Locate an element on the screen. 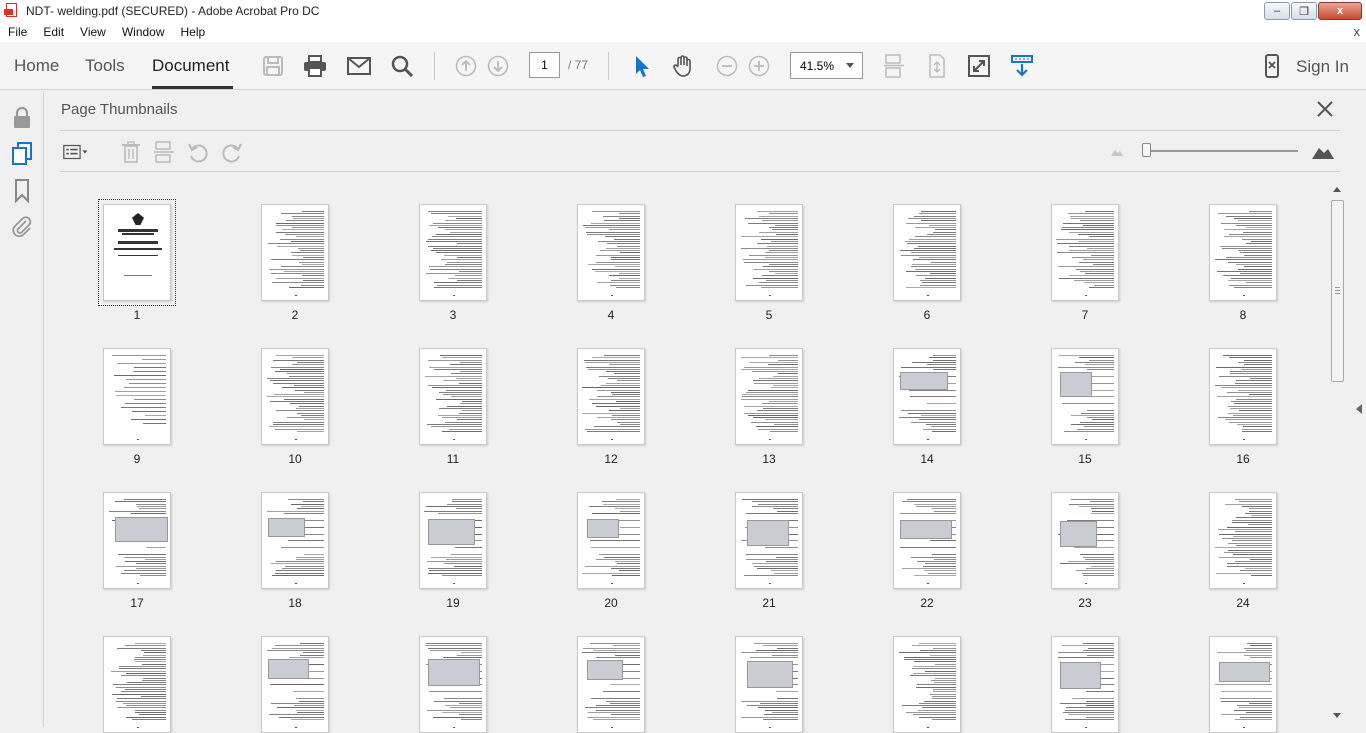 The image size is (1366, 733). smaller-thumbnails-icon is located at coordinates (1117, 152).